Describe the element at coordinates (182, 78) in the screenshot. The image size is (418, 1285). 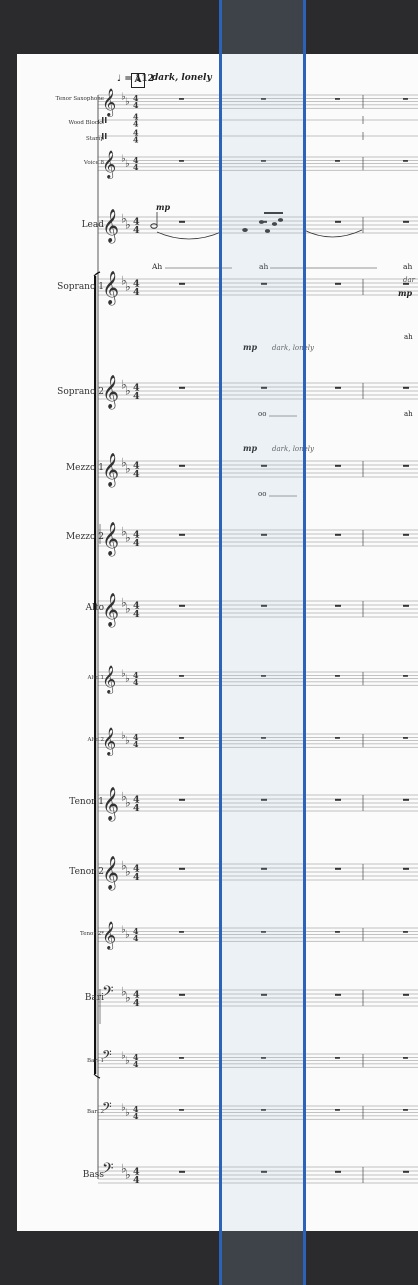
I see `expression-text: dark, lonely` at that location.